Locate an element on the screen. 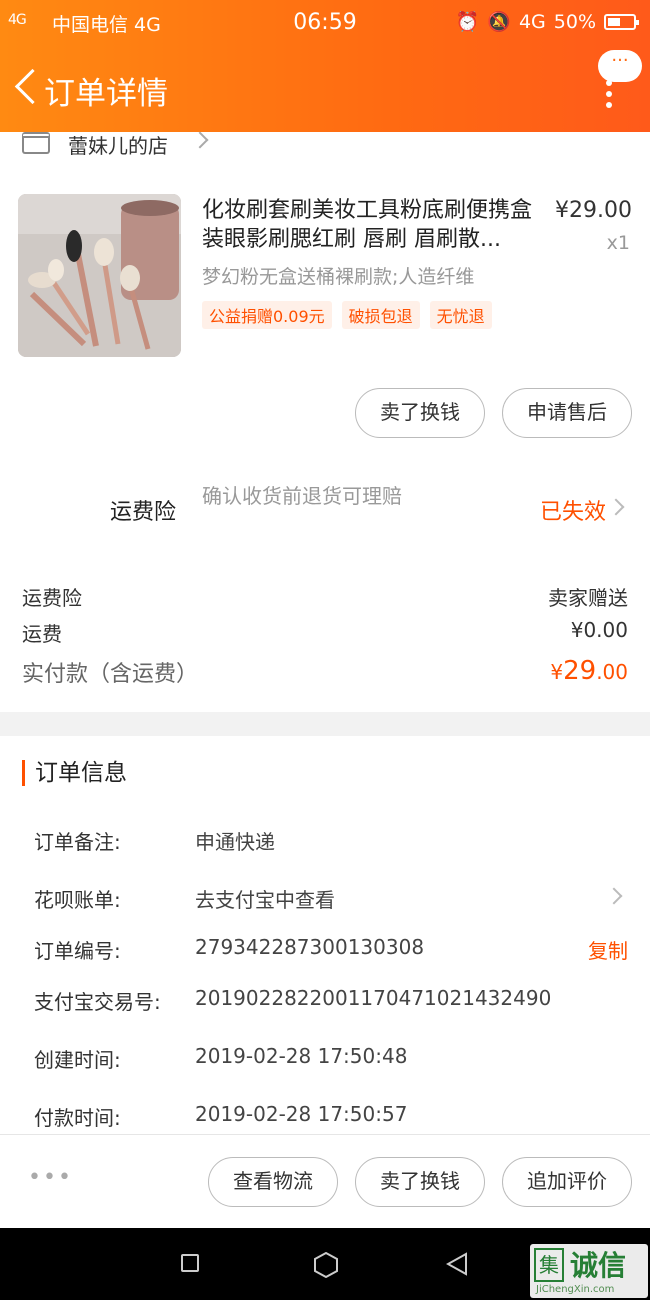  tag-charity: 公益捐赠0.09元 is located at coordinates (267, 315).